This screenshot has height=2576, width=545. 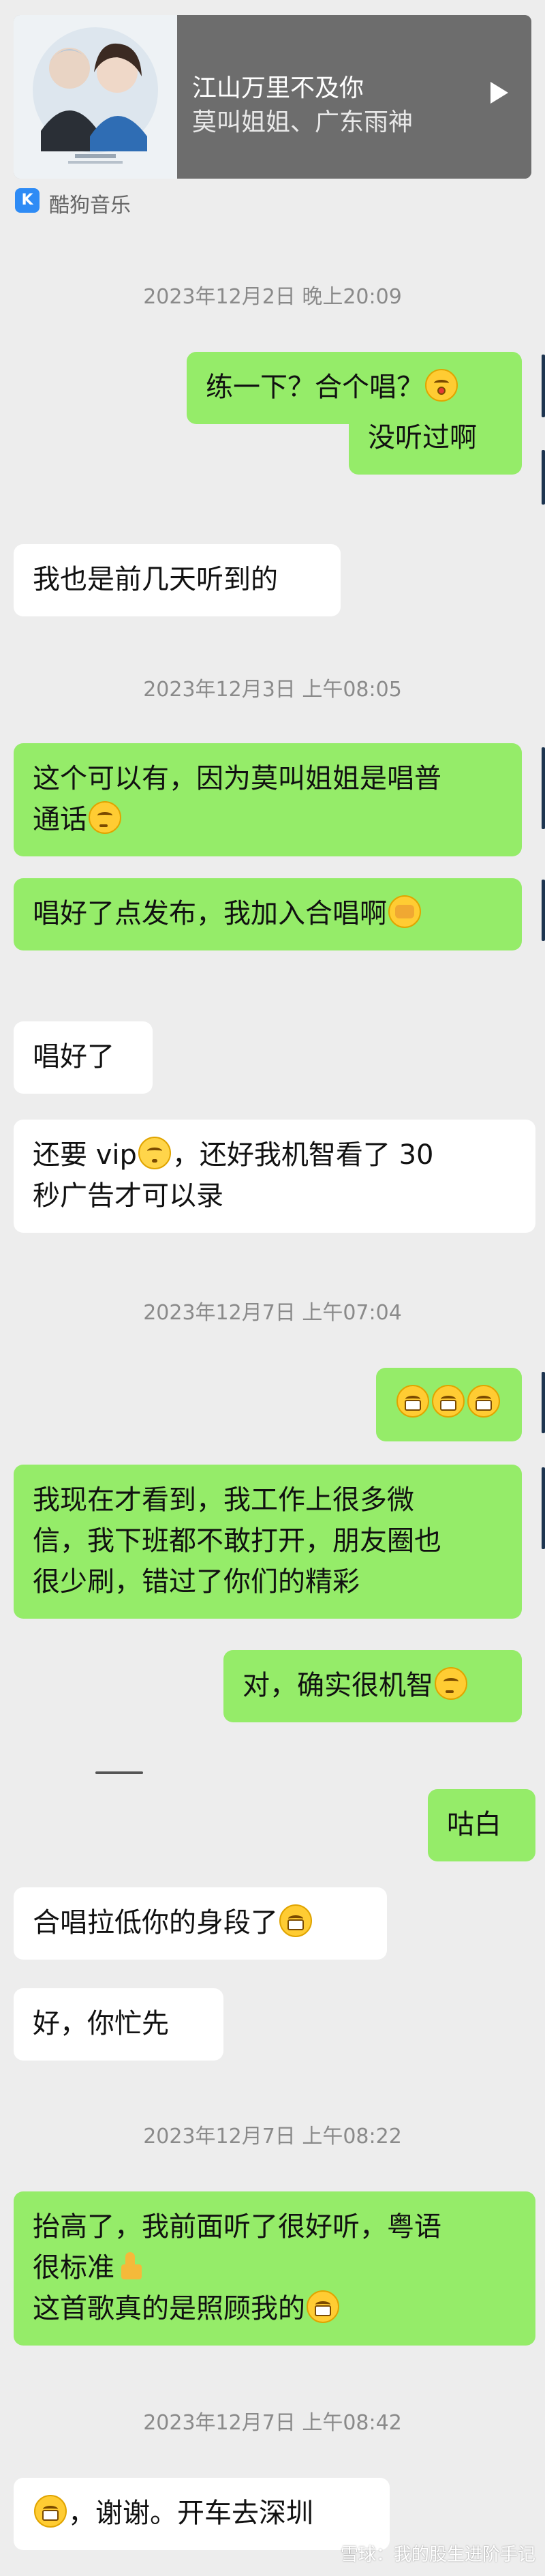 I want to click on message-text: 这个可以有，因为莫叫姐姐是唱普, so click(x=237, y=778).